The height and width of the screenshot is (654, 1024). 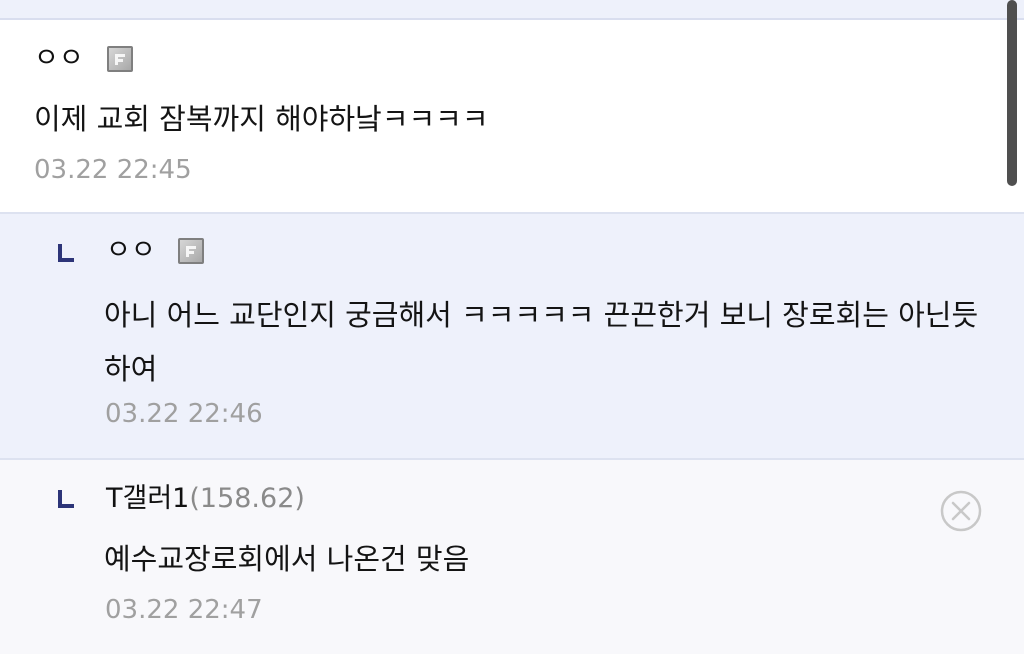 What do you see at coordinates (184, 610) in the screenshot?
I see `comment-timestamp: 03.22 22:47` at bounding box center [184, 610].